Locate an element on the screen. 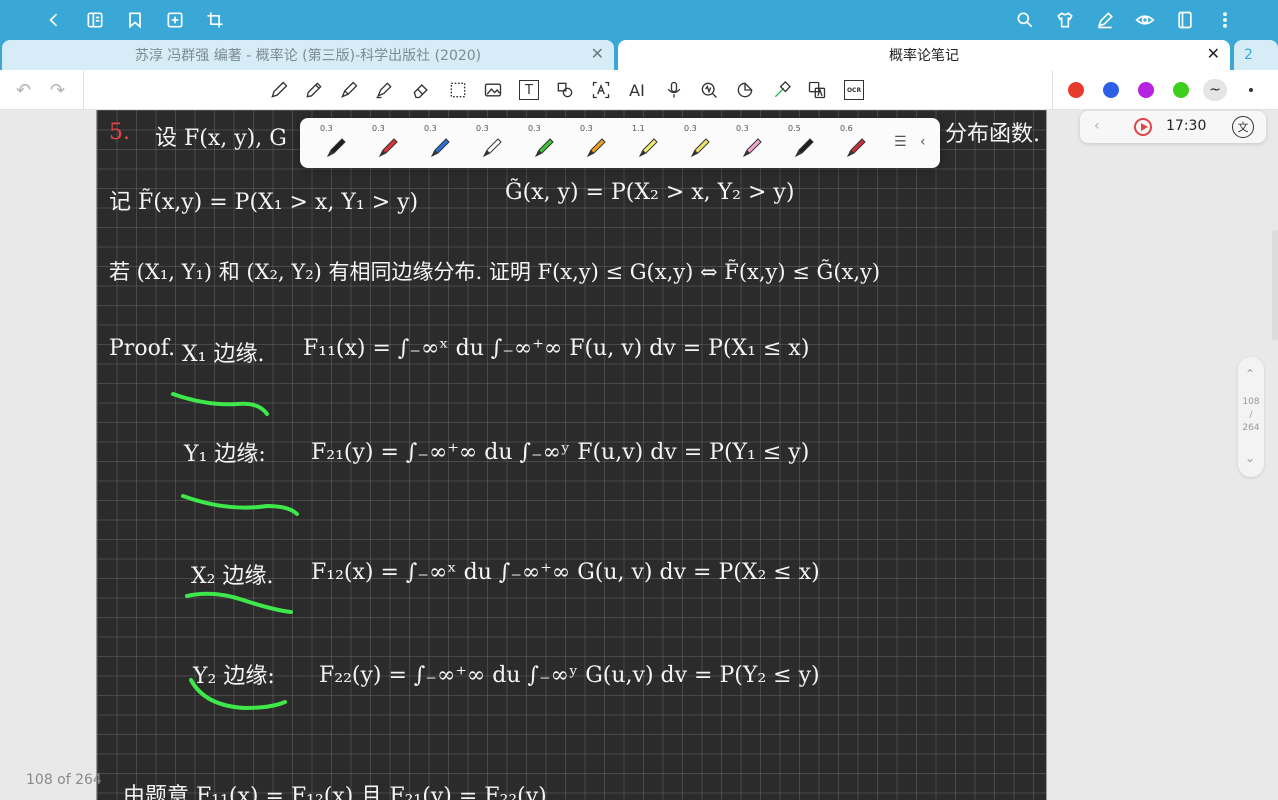 Image resolution: width=1278 pixels, height=800 pixels. page-scroller: ⌃ 108 / 264 ⌄ is located at coordinates (1251, 417).